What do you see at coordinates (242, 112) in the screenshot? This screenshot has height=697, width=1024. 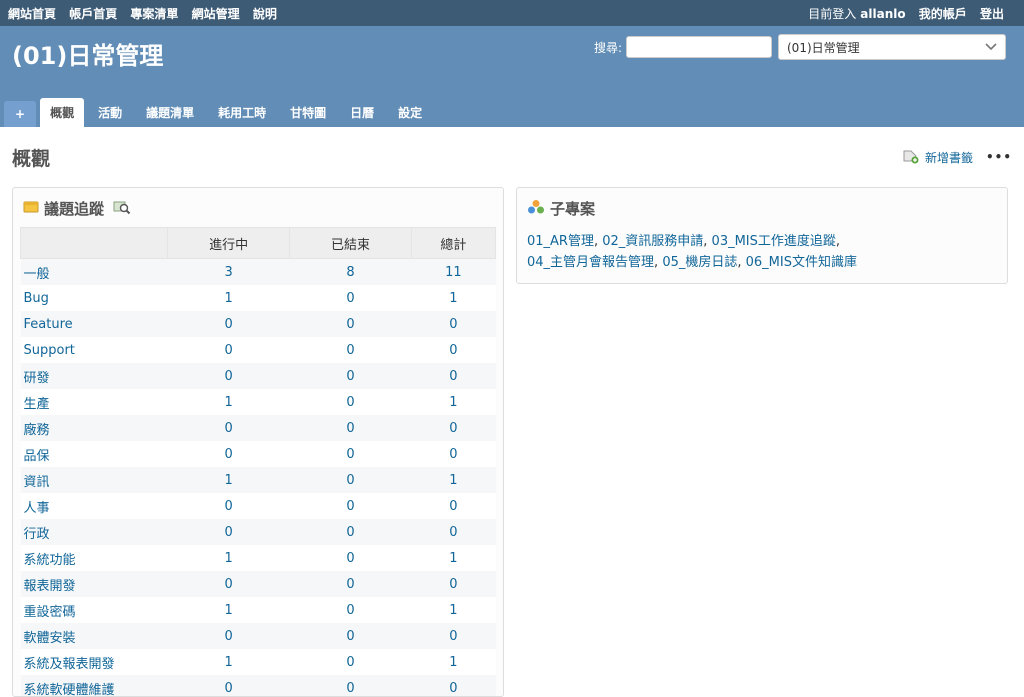 I see `tab-spent-time: 耗用工時` at bounding box center [242, 112].